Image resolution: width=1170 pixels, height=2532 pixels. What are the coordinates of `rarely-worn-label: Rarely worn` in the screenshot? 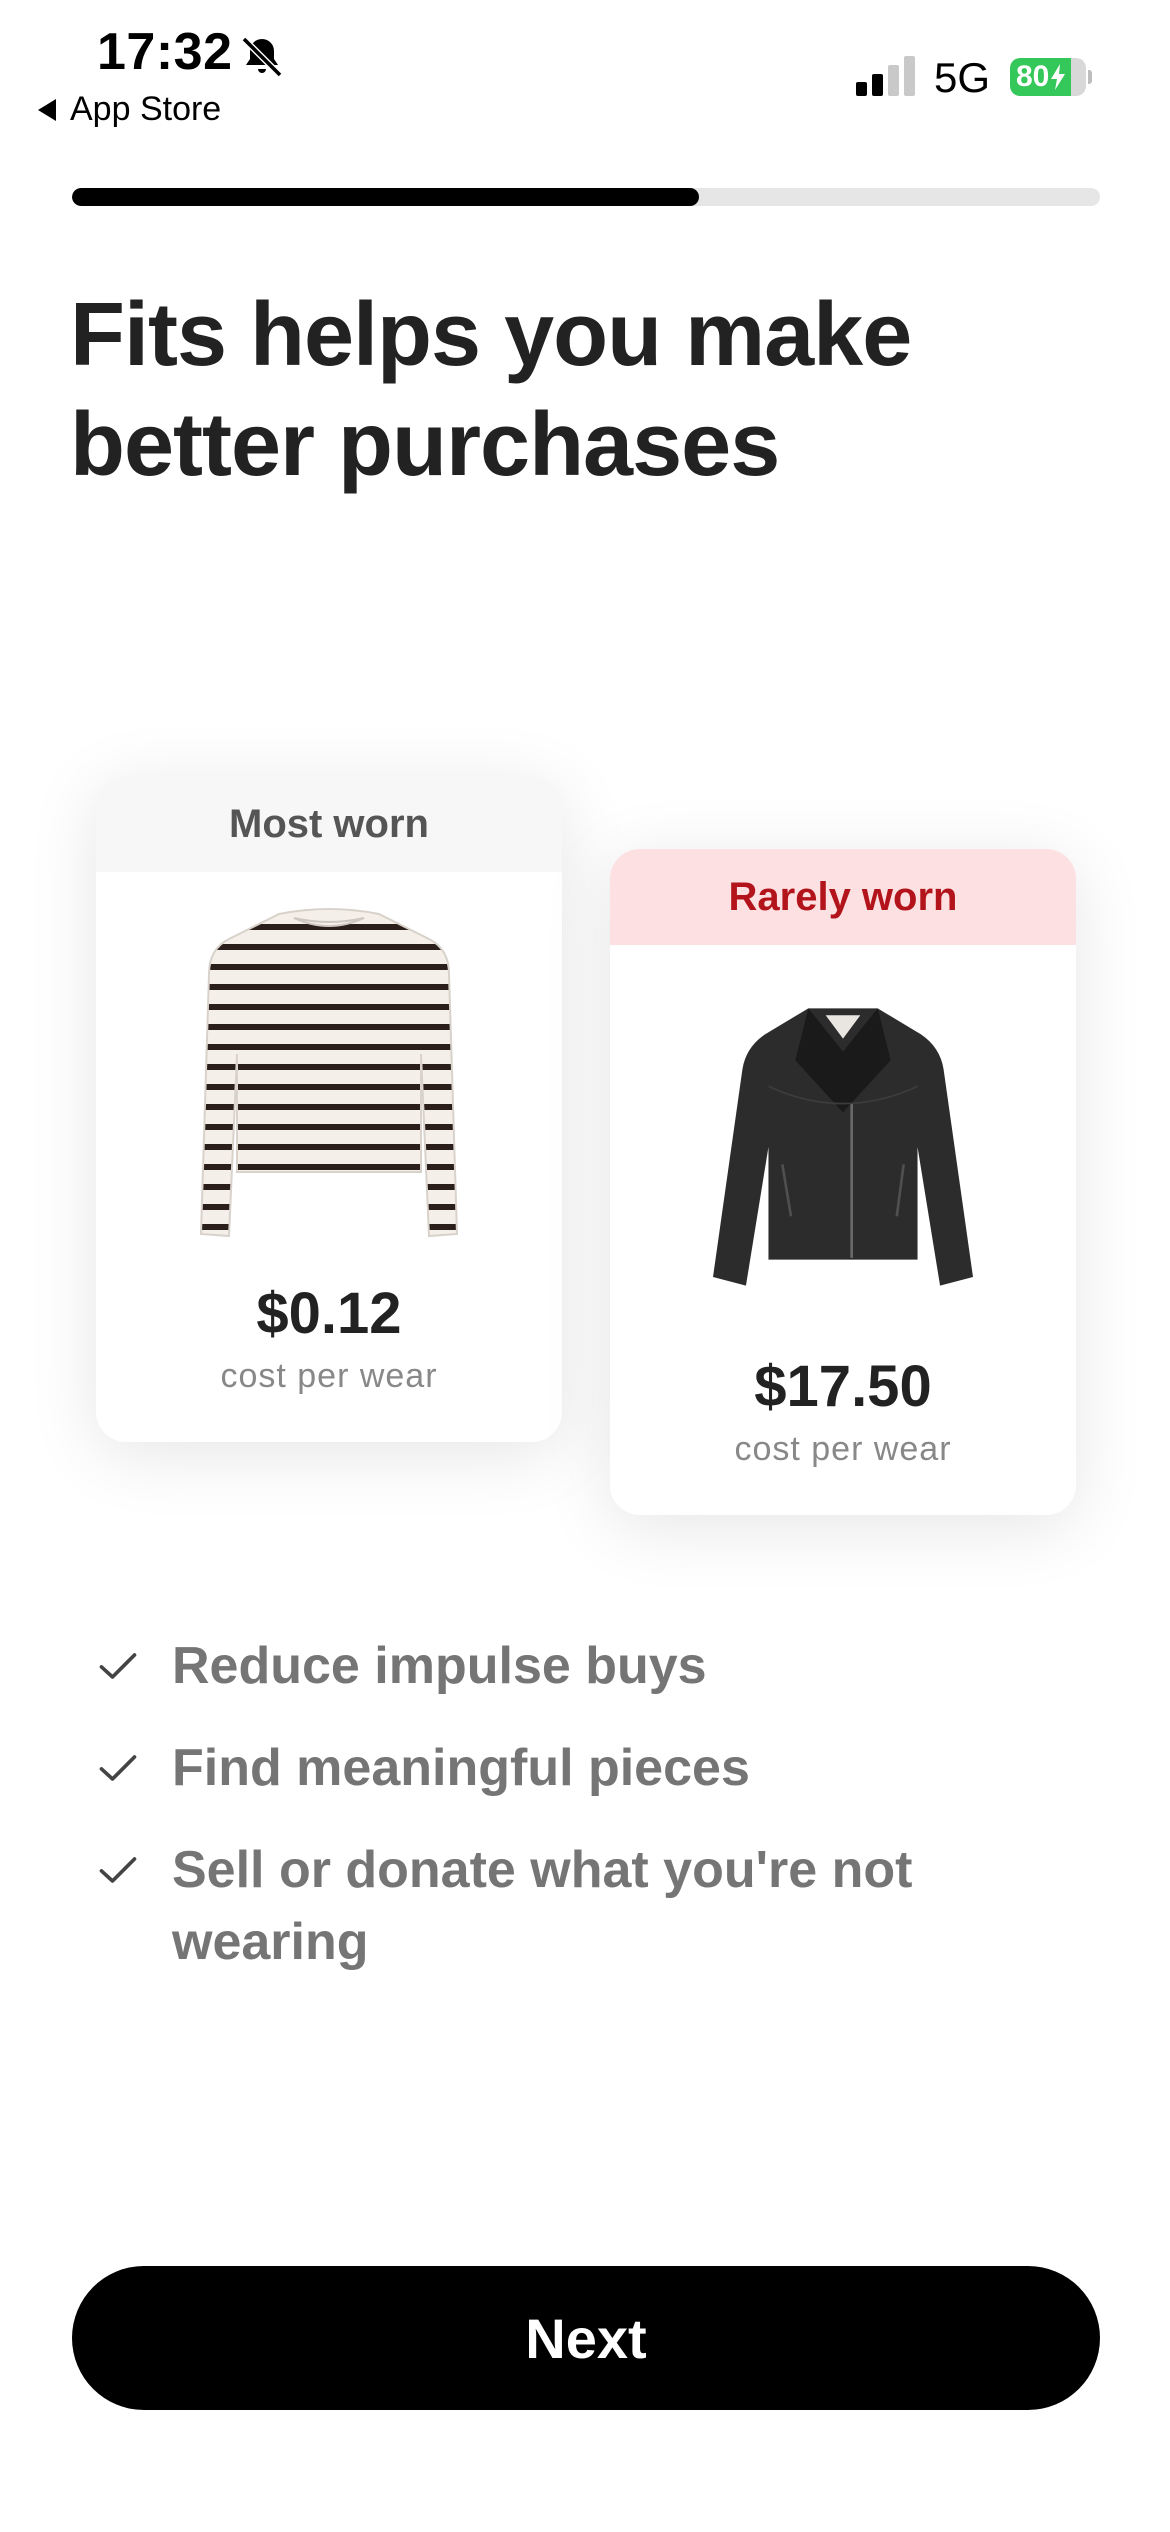 It's located at (843, 897).